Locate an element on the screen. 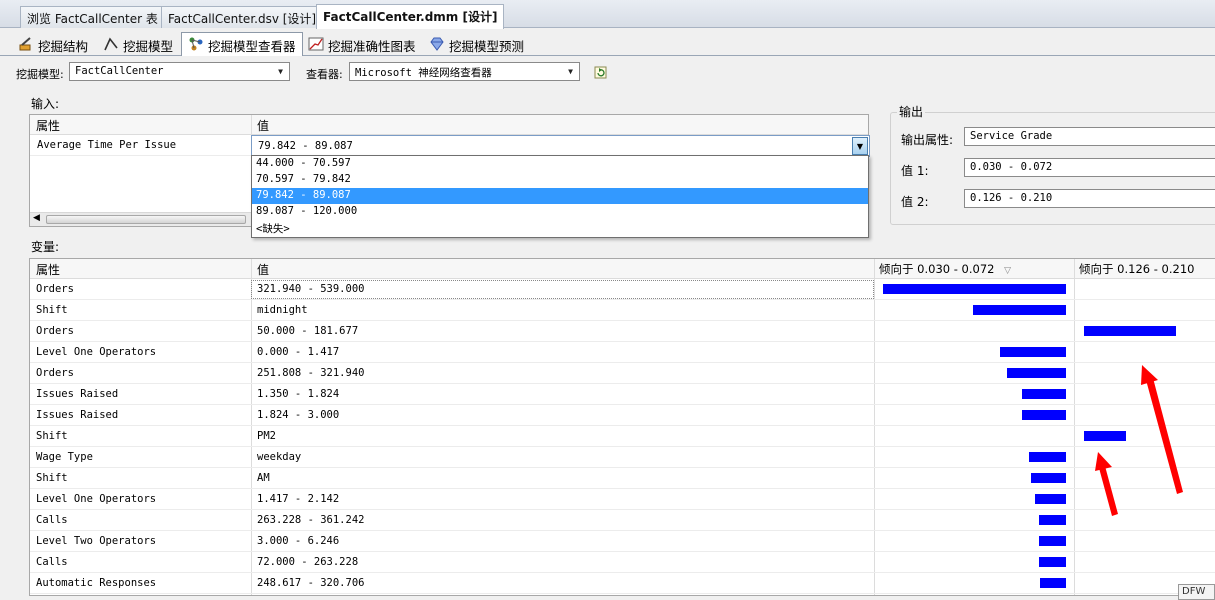 This screenshot has width=1215, height=600. tab-model-prediction: 挖掘模型预测 is located at coordinates (476, 44).